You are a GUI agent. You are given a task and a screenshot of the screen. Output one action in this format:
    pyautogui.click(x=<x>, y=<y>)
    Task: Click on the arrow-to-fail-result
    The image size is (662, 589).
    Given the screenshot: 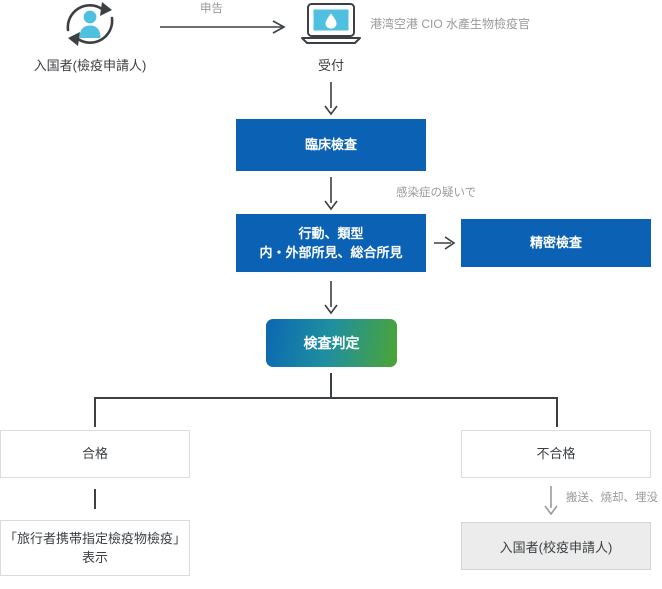 What is the action you would take?
    pyautogui.click(x=551, y=501)
    